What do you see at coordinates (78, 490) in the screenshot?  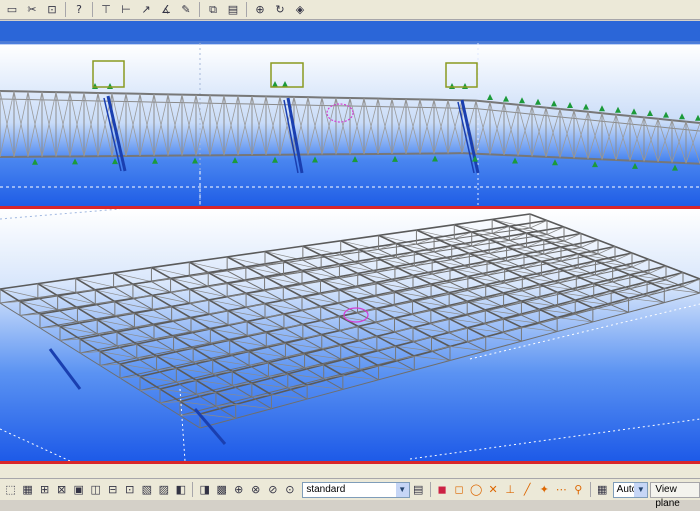 I see `select-assembly-icon: ▣` at bounding box center [78, 490].